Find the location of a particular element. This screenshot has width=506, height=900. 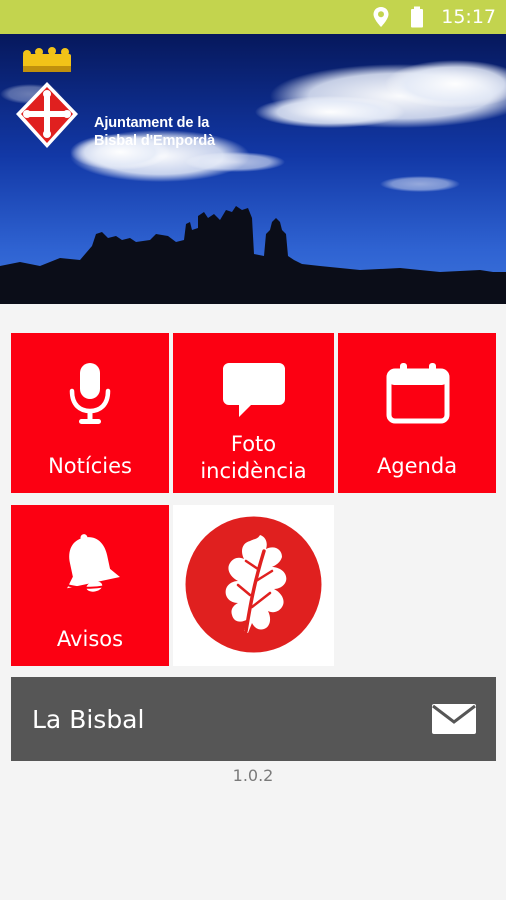

oak-leaf-logo-icon is located at coordinates (253, 584).